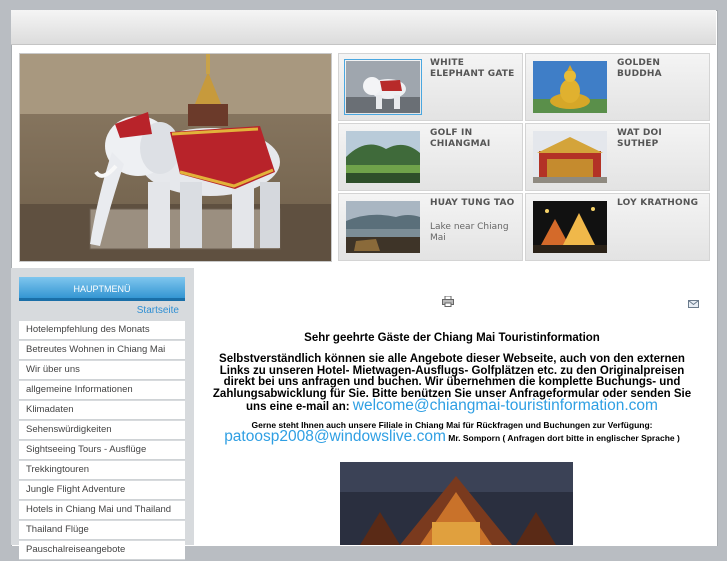  I want to click on temple-photo, so click(456, 503).